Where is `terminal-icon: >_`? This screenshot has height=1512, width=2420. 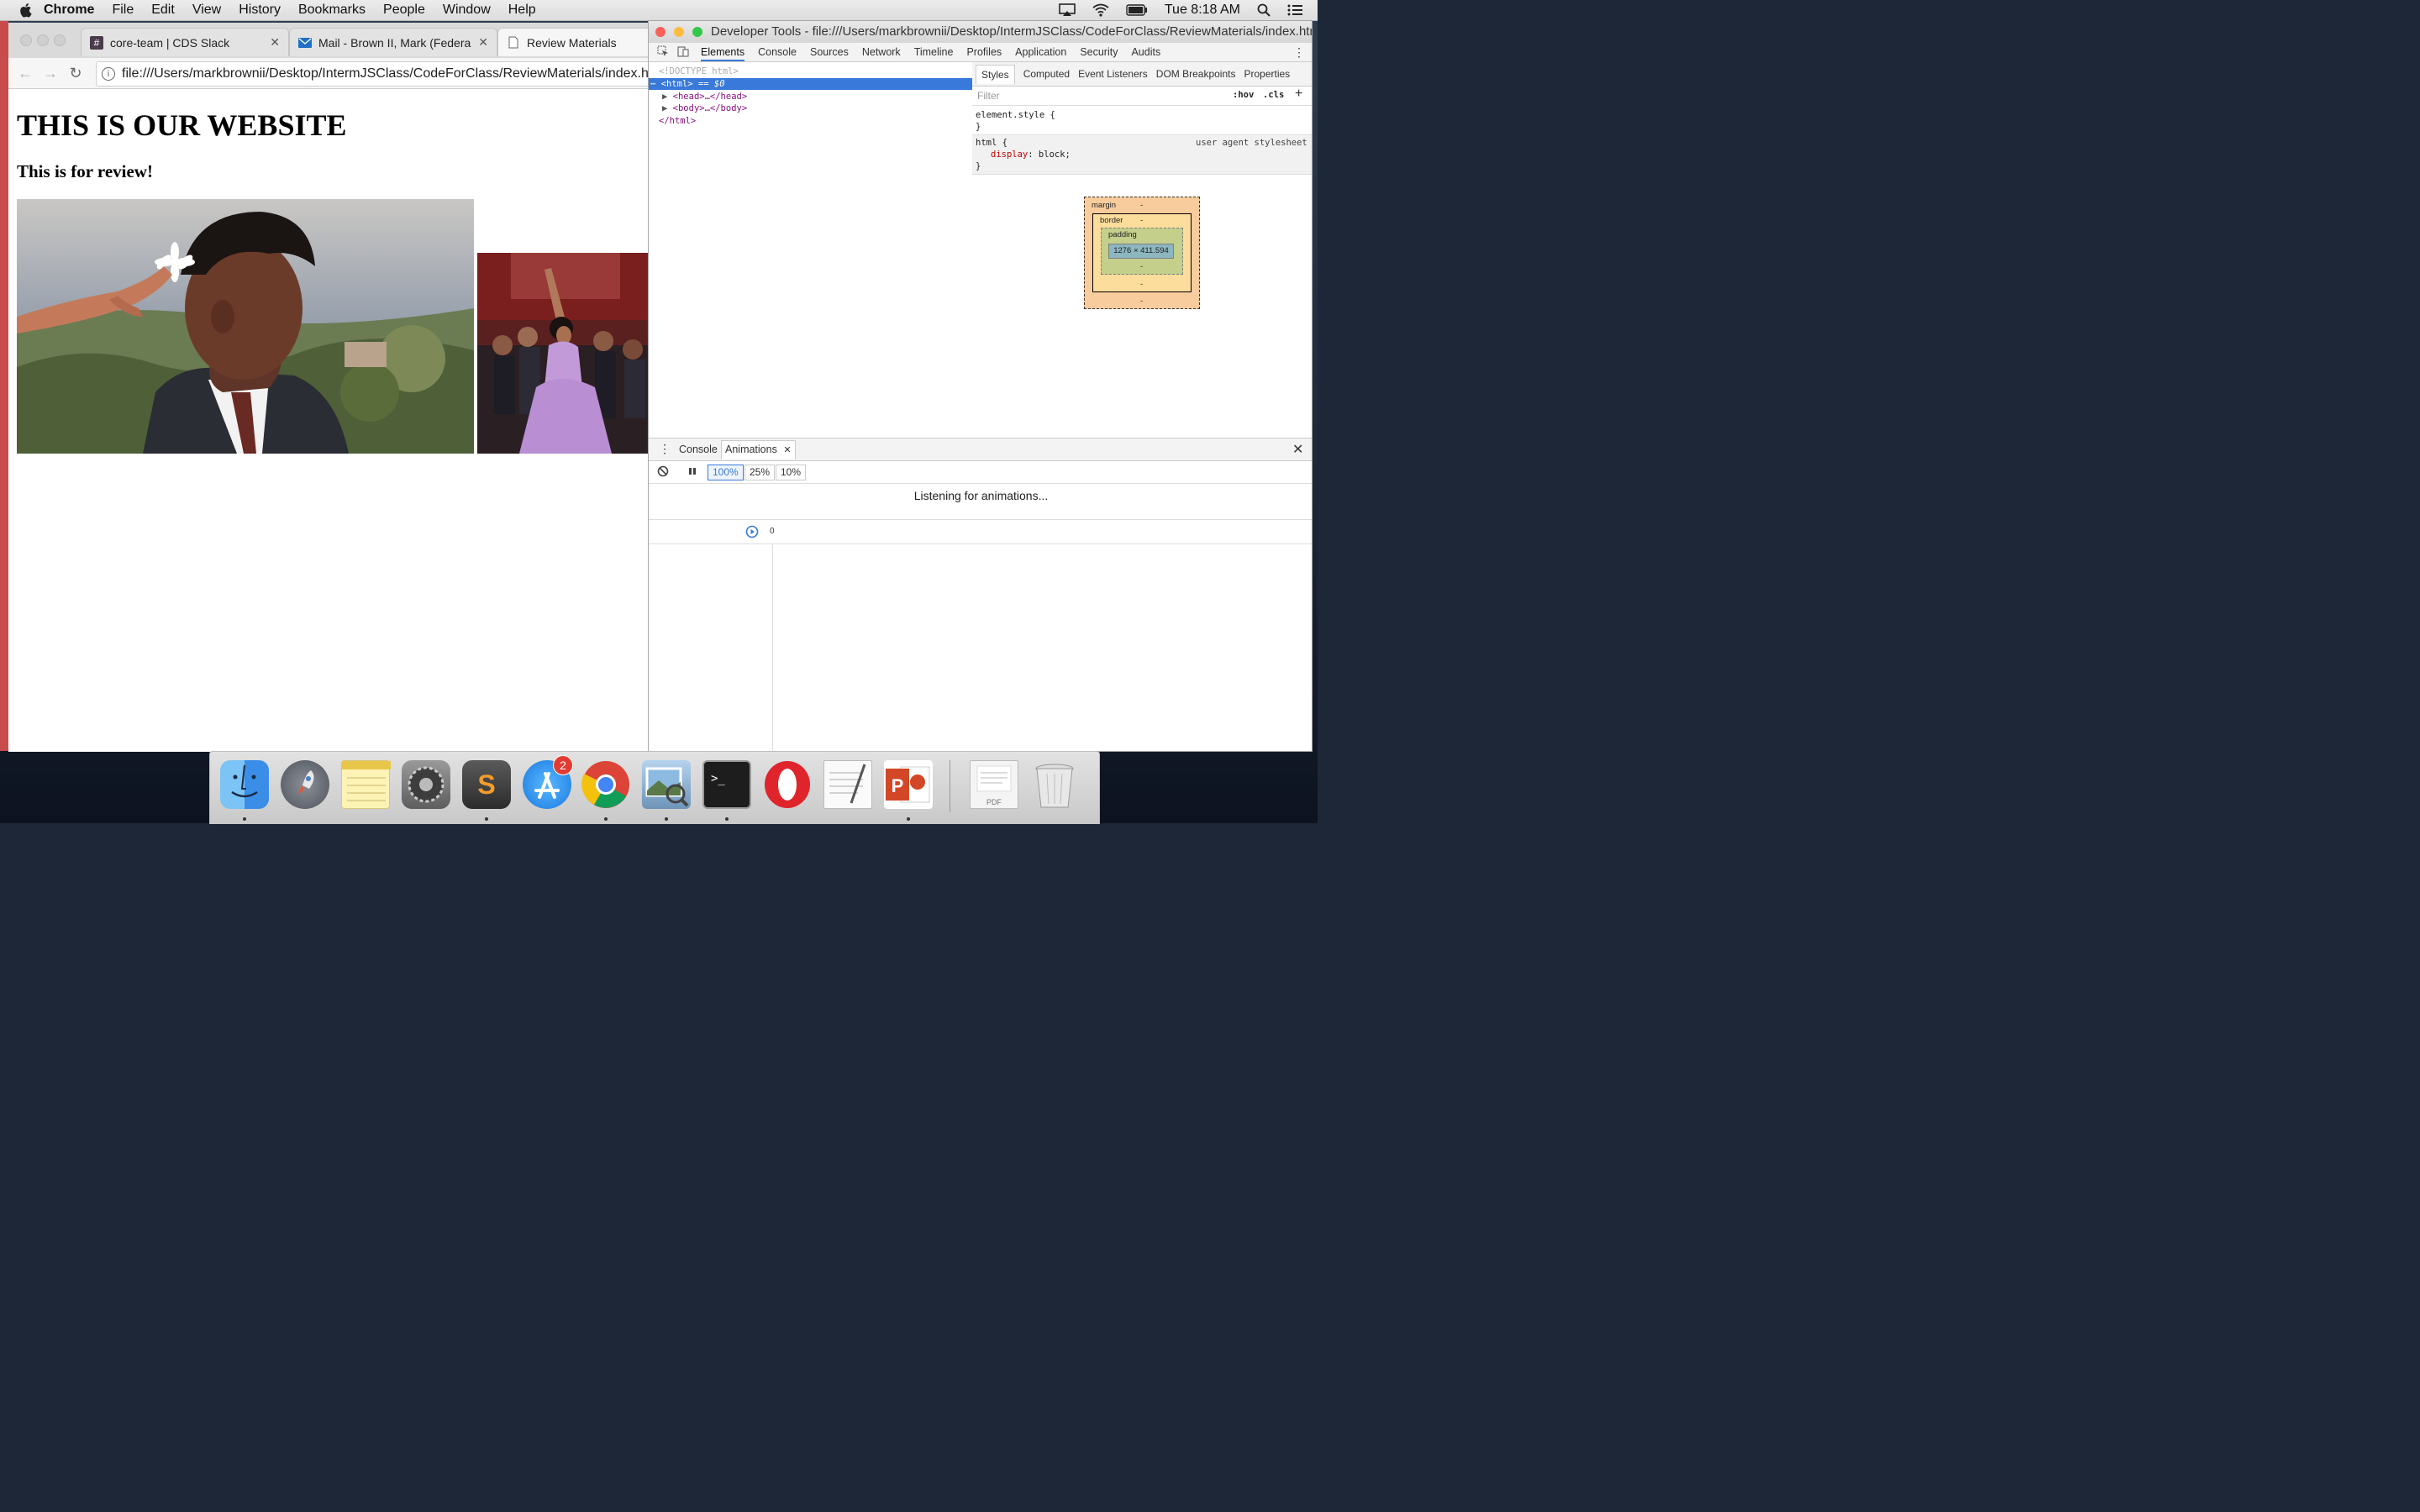
terminal-icon: >_ is located at coordinates (726, 784).